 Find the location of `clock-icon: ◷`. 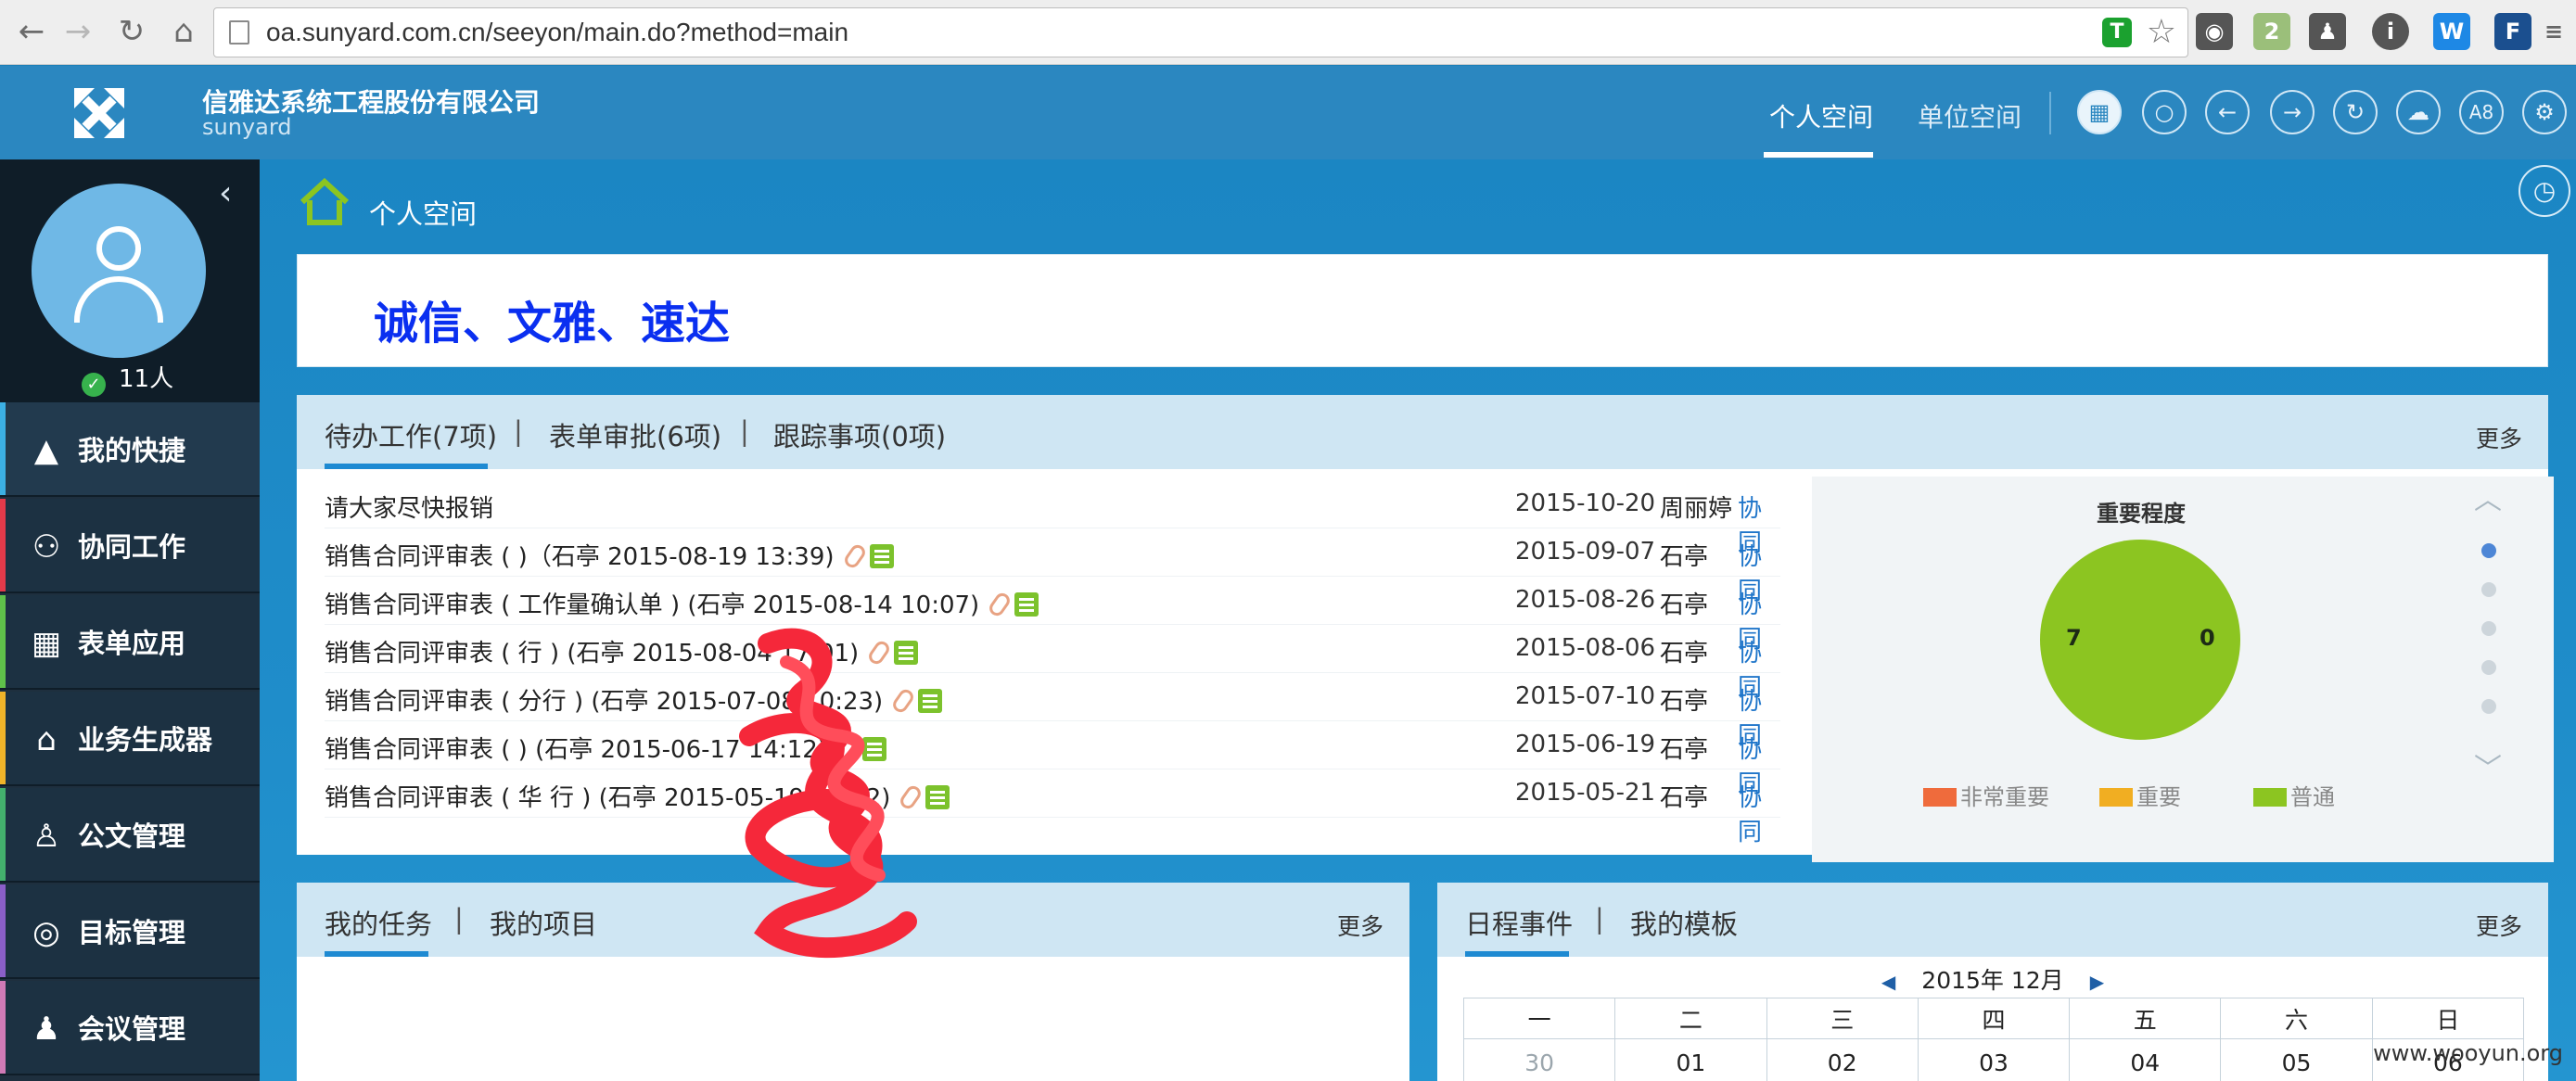

clock-icon: ◷ is located at coordinates (2544, 191).